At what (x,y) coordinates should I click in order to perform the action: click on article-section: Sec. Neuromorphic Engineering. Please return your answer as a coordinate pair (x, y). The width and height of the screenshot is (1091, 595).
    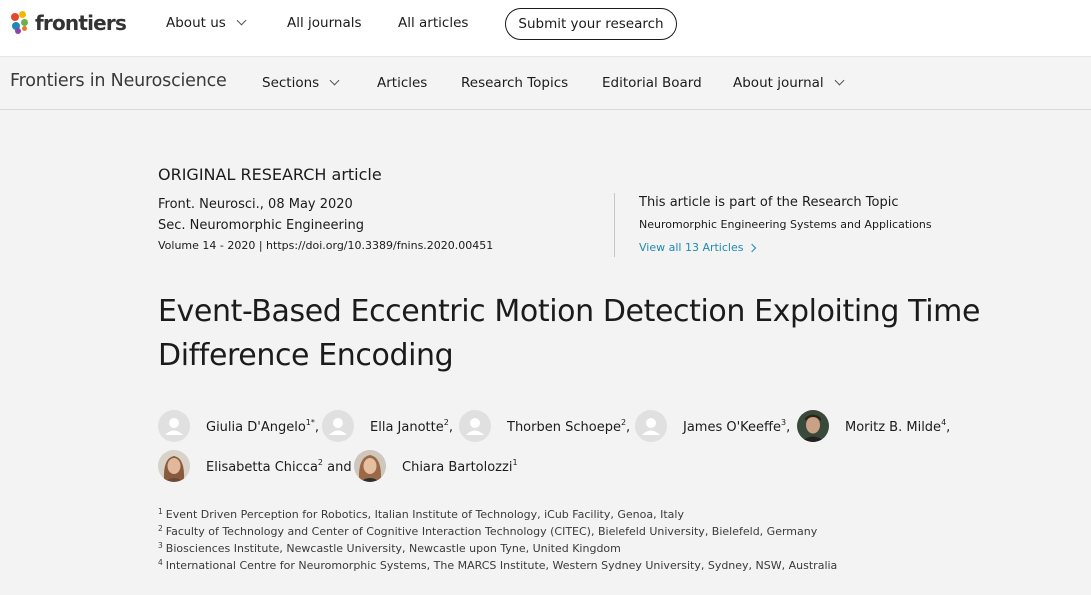
    Looking at the image, I should click on (261, 225).